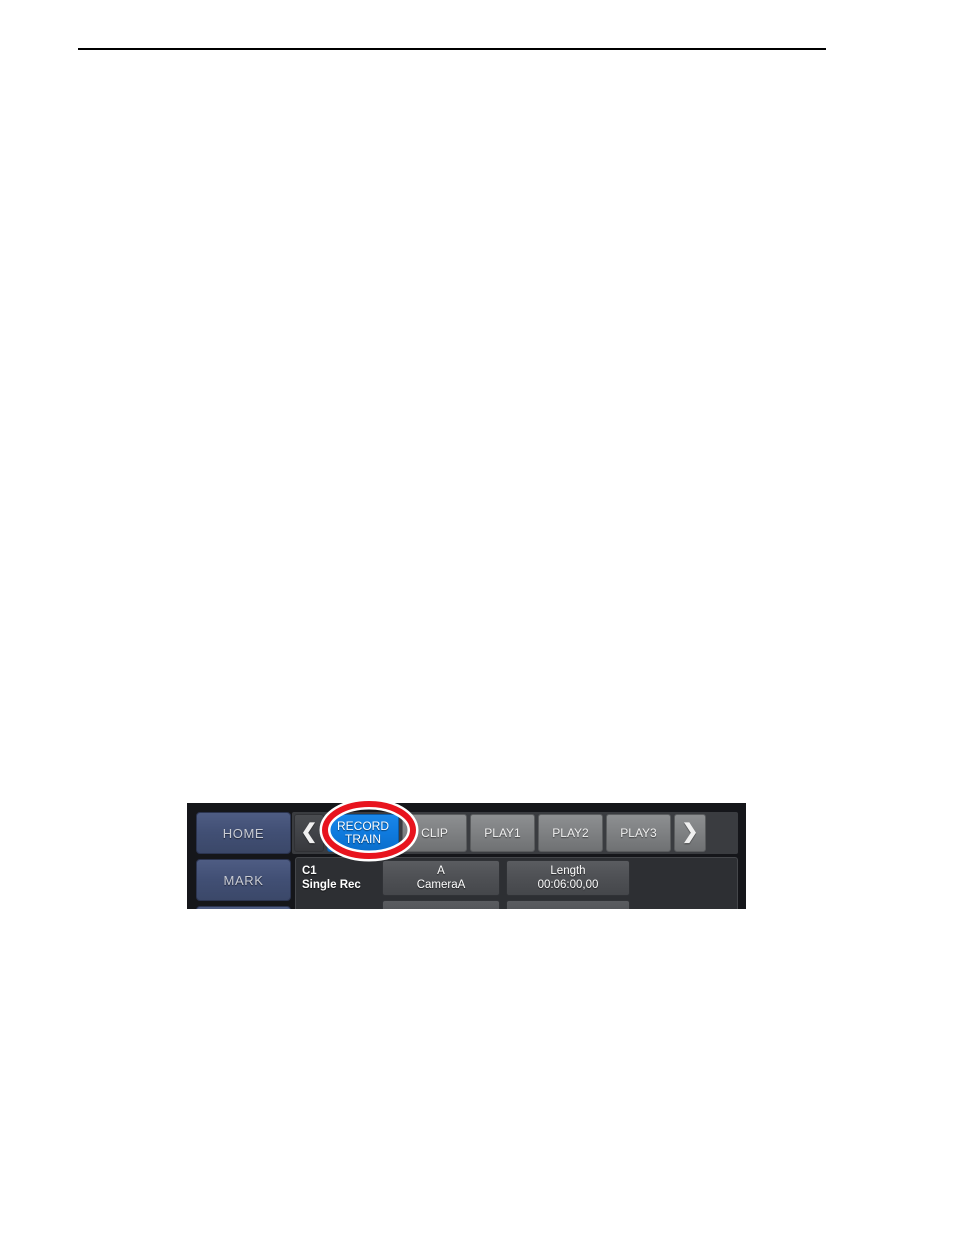 This screenshot has width=954, height=1235. I want to click on sidebar-item-label: HOME, so click(243, 833).